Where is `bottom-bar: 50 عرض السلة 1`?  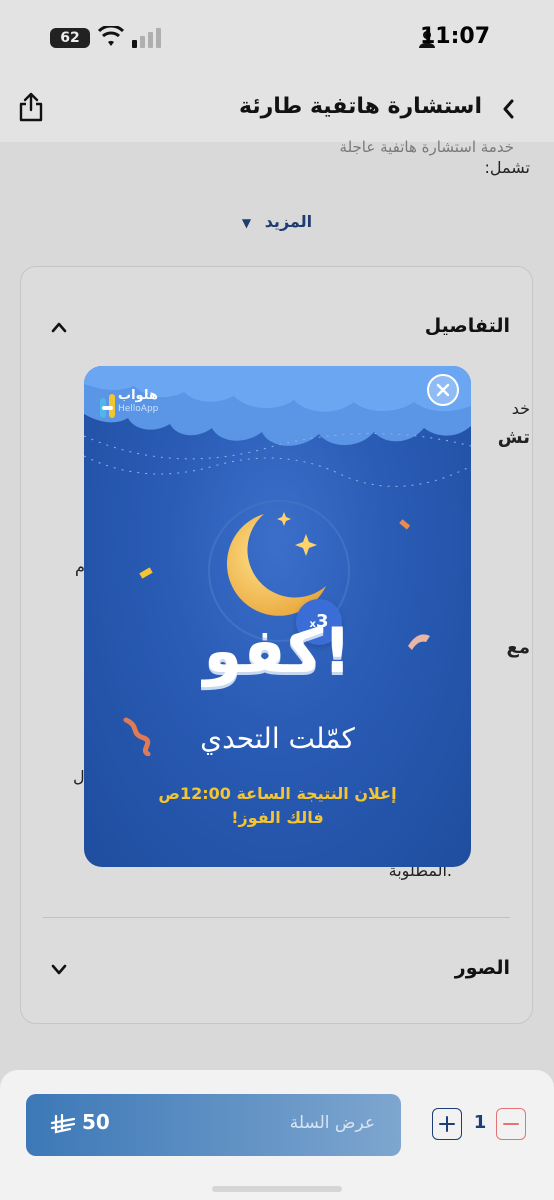 bottom-bar: 50 عرض السلة 1 is located at coordinates (277, 1135).